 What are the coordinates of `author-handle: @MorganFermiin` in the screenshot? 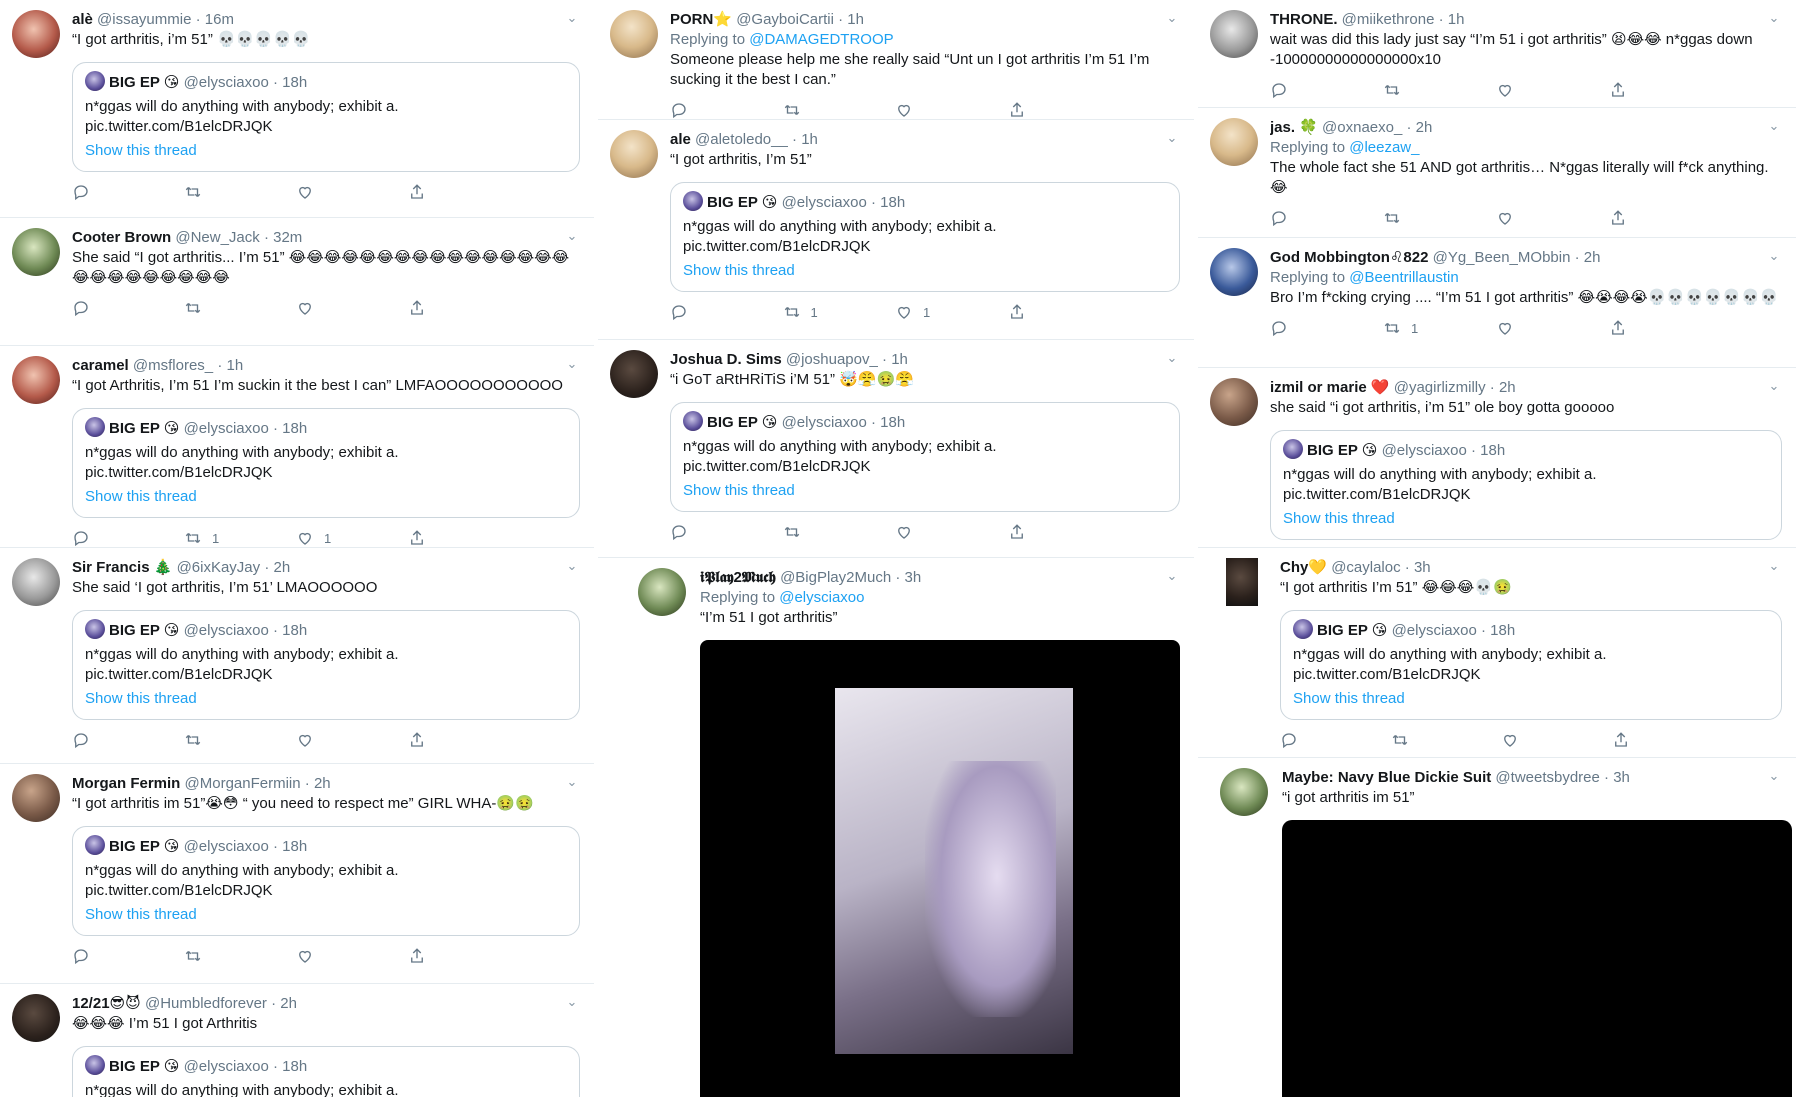 It's located at (243, 783).